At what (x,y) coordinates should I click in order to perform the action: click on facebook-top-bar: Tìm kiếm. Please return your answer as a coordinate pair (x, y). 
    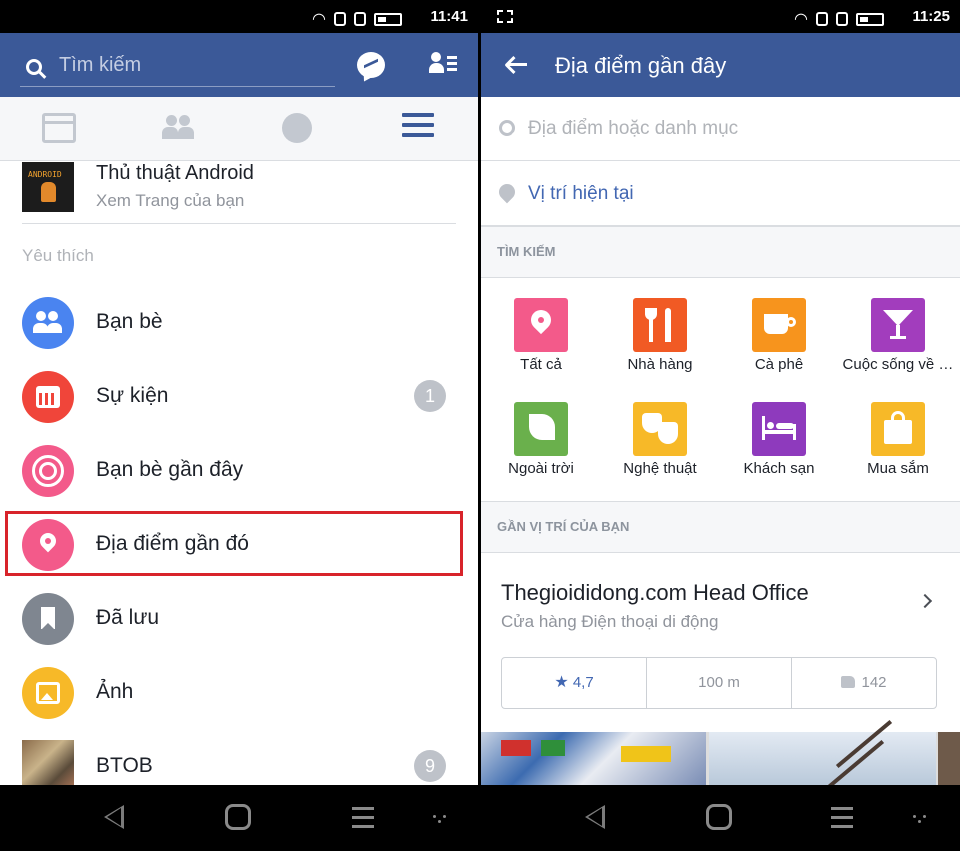
    Looking at the image, I should click on (239, 65).